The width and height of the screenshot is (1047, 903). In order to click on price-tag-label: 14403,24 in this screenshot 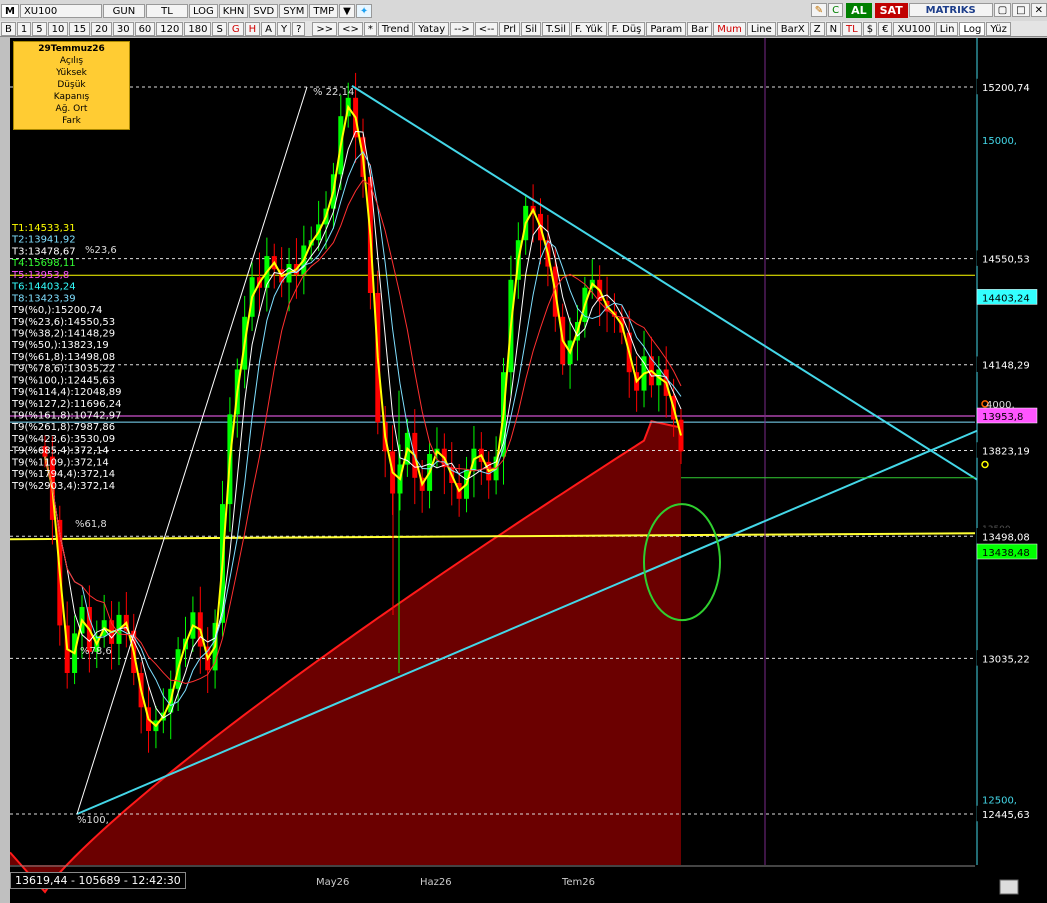, I will do `click(1006, 298)`.